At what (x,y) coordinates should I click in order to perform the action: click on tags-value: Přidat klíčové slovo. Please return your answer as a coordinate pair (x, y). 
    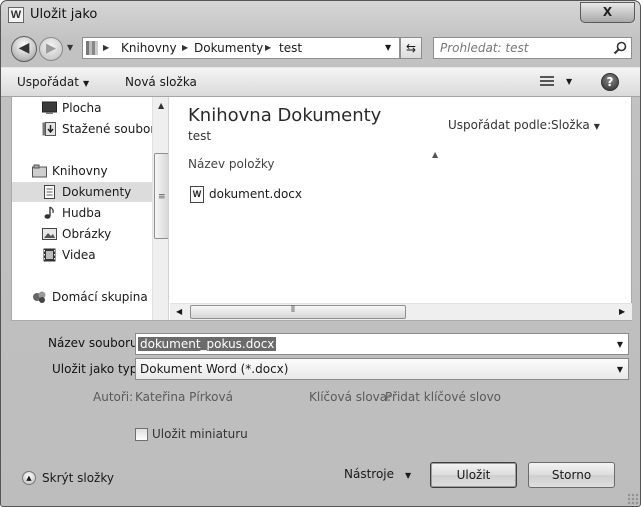
    Looking at the image, I should click on (443, 397).